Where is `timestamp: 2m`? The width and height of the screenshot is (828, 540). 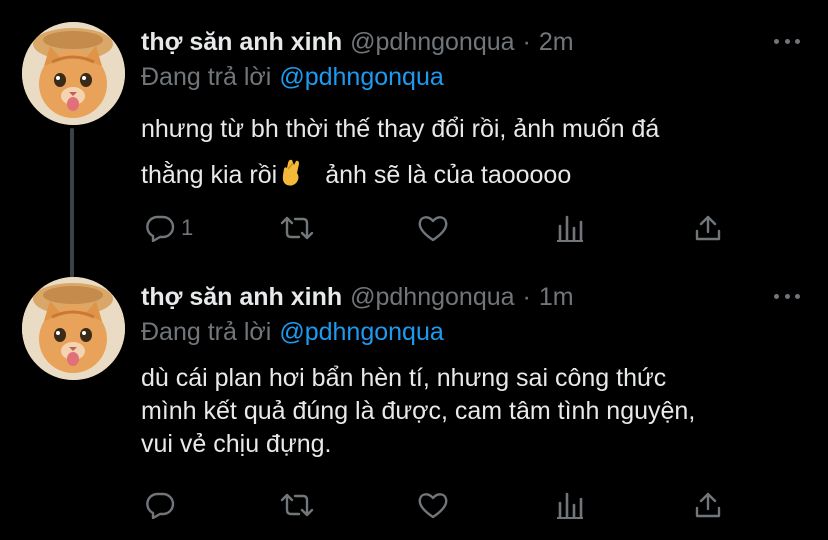
timestamp: 2m is located at coordinates (556, 42).